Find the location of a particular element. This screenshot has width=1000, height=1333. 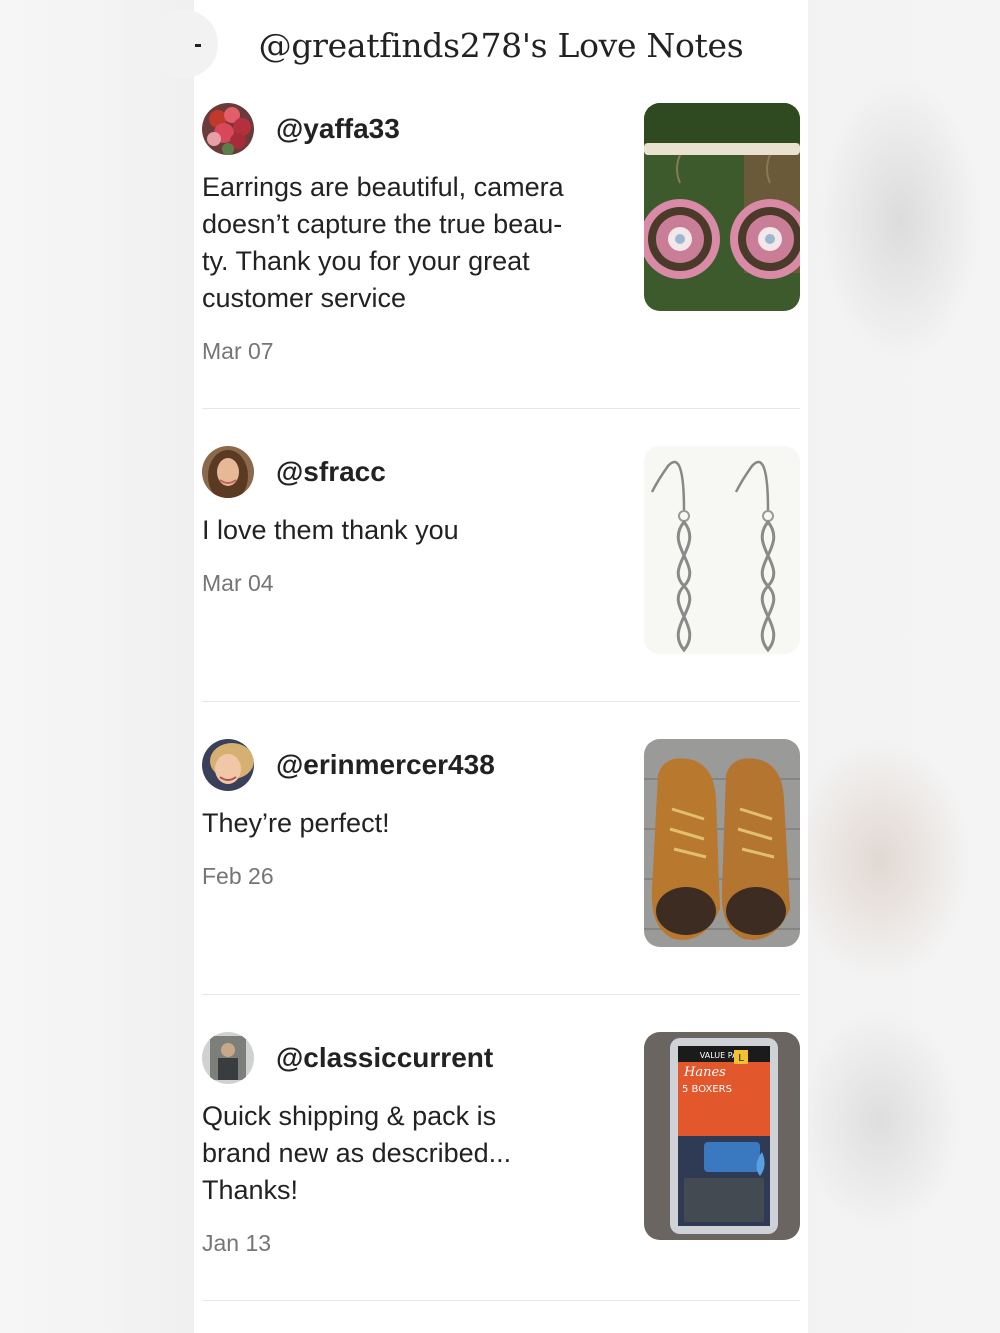

page-title: @greatfinds278's Love Notes is located at coordinates (501, 45).